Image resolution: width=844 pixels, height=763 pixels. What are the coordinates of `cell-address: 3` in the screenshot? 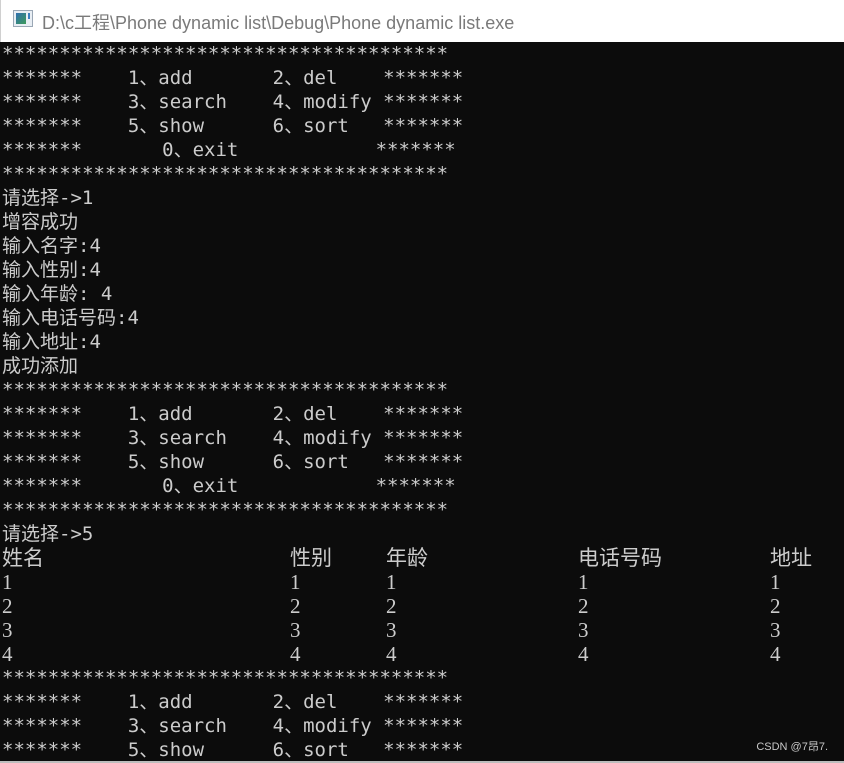 It's located at (775, 630).